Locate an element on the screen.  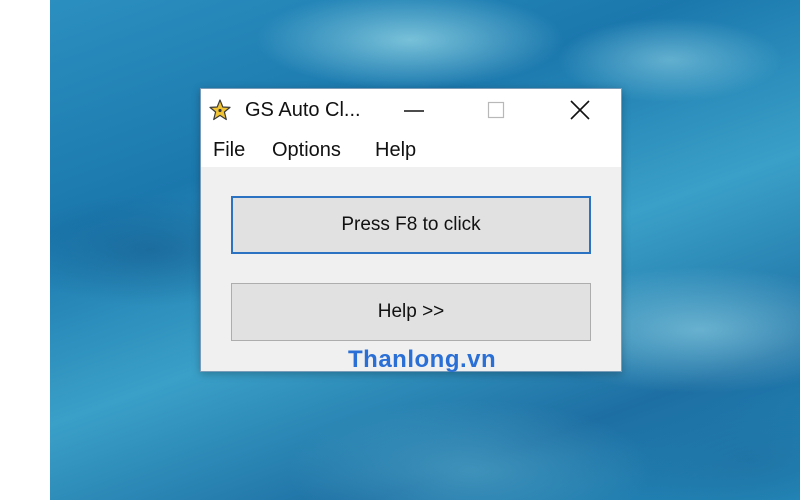
menu-options: Options is located at coordinates (306, 150).